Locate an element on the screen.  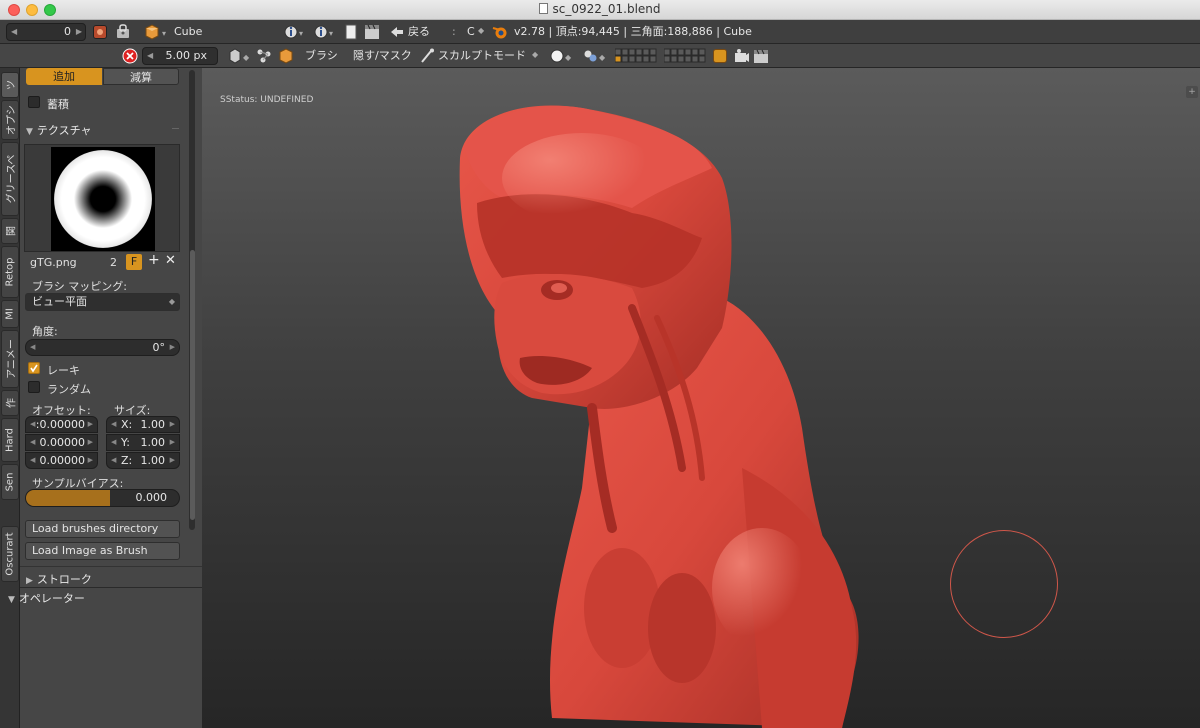
tab-animation: アニメー is located at coordinates (10, 359).